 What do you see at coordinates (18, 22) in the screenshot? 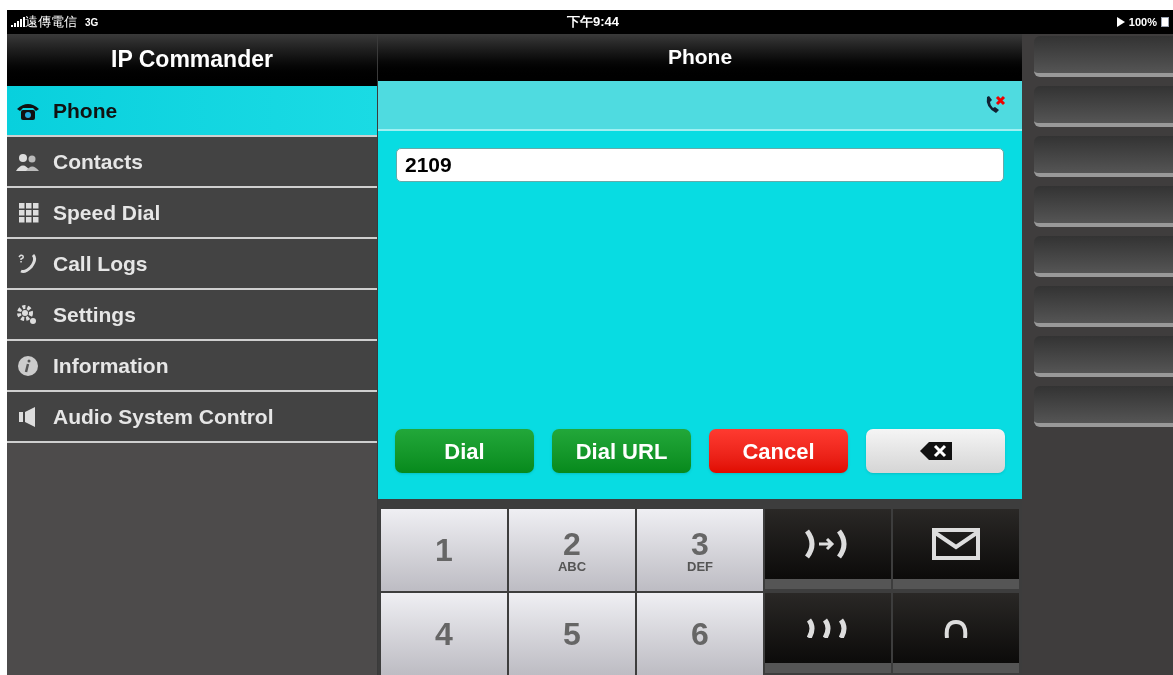
I see `signal-icon` at bounding box center [18, 22].